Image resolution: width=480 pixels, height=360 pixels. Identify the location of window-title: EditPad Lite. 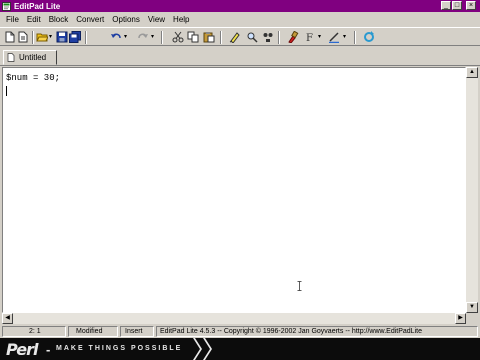
(37, 6).